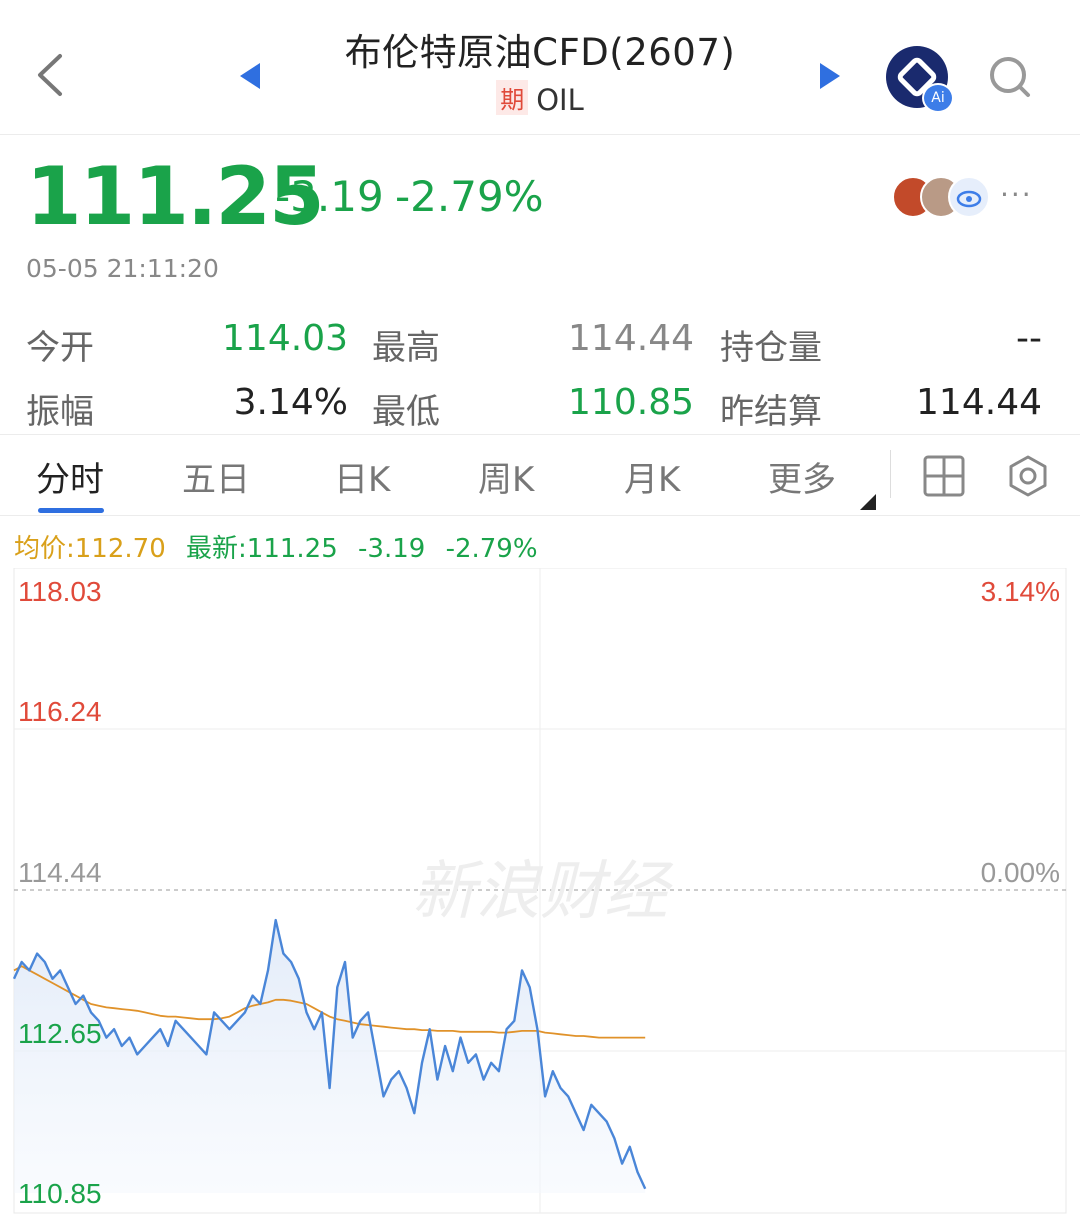  Describe the element at coordinates (560, 100) in the screenshot. I see `instrument-symbol: OIL` at that location.